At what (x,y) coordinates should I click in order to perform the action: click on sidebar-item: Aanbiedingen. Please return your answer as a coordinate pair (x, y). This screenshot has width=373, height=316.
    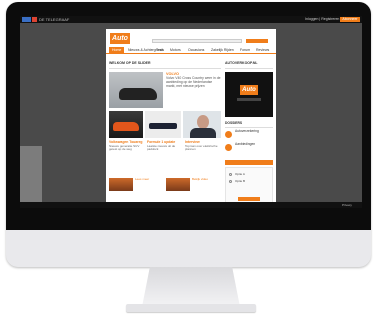
    Looking at the image, I should click on (249, 147).